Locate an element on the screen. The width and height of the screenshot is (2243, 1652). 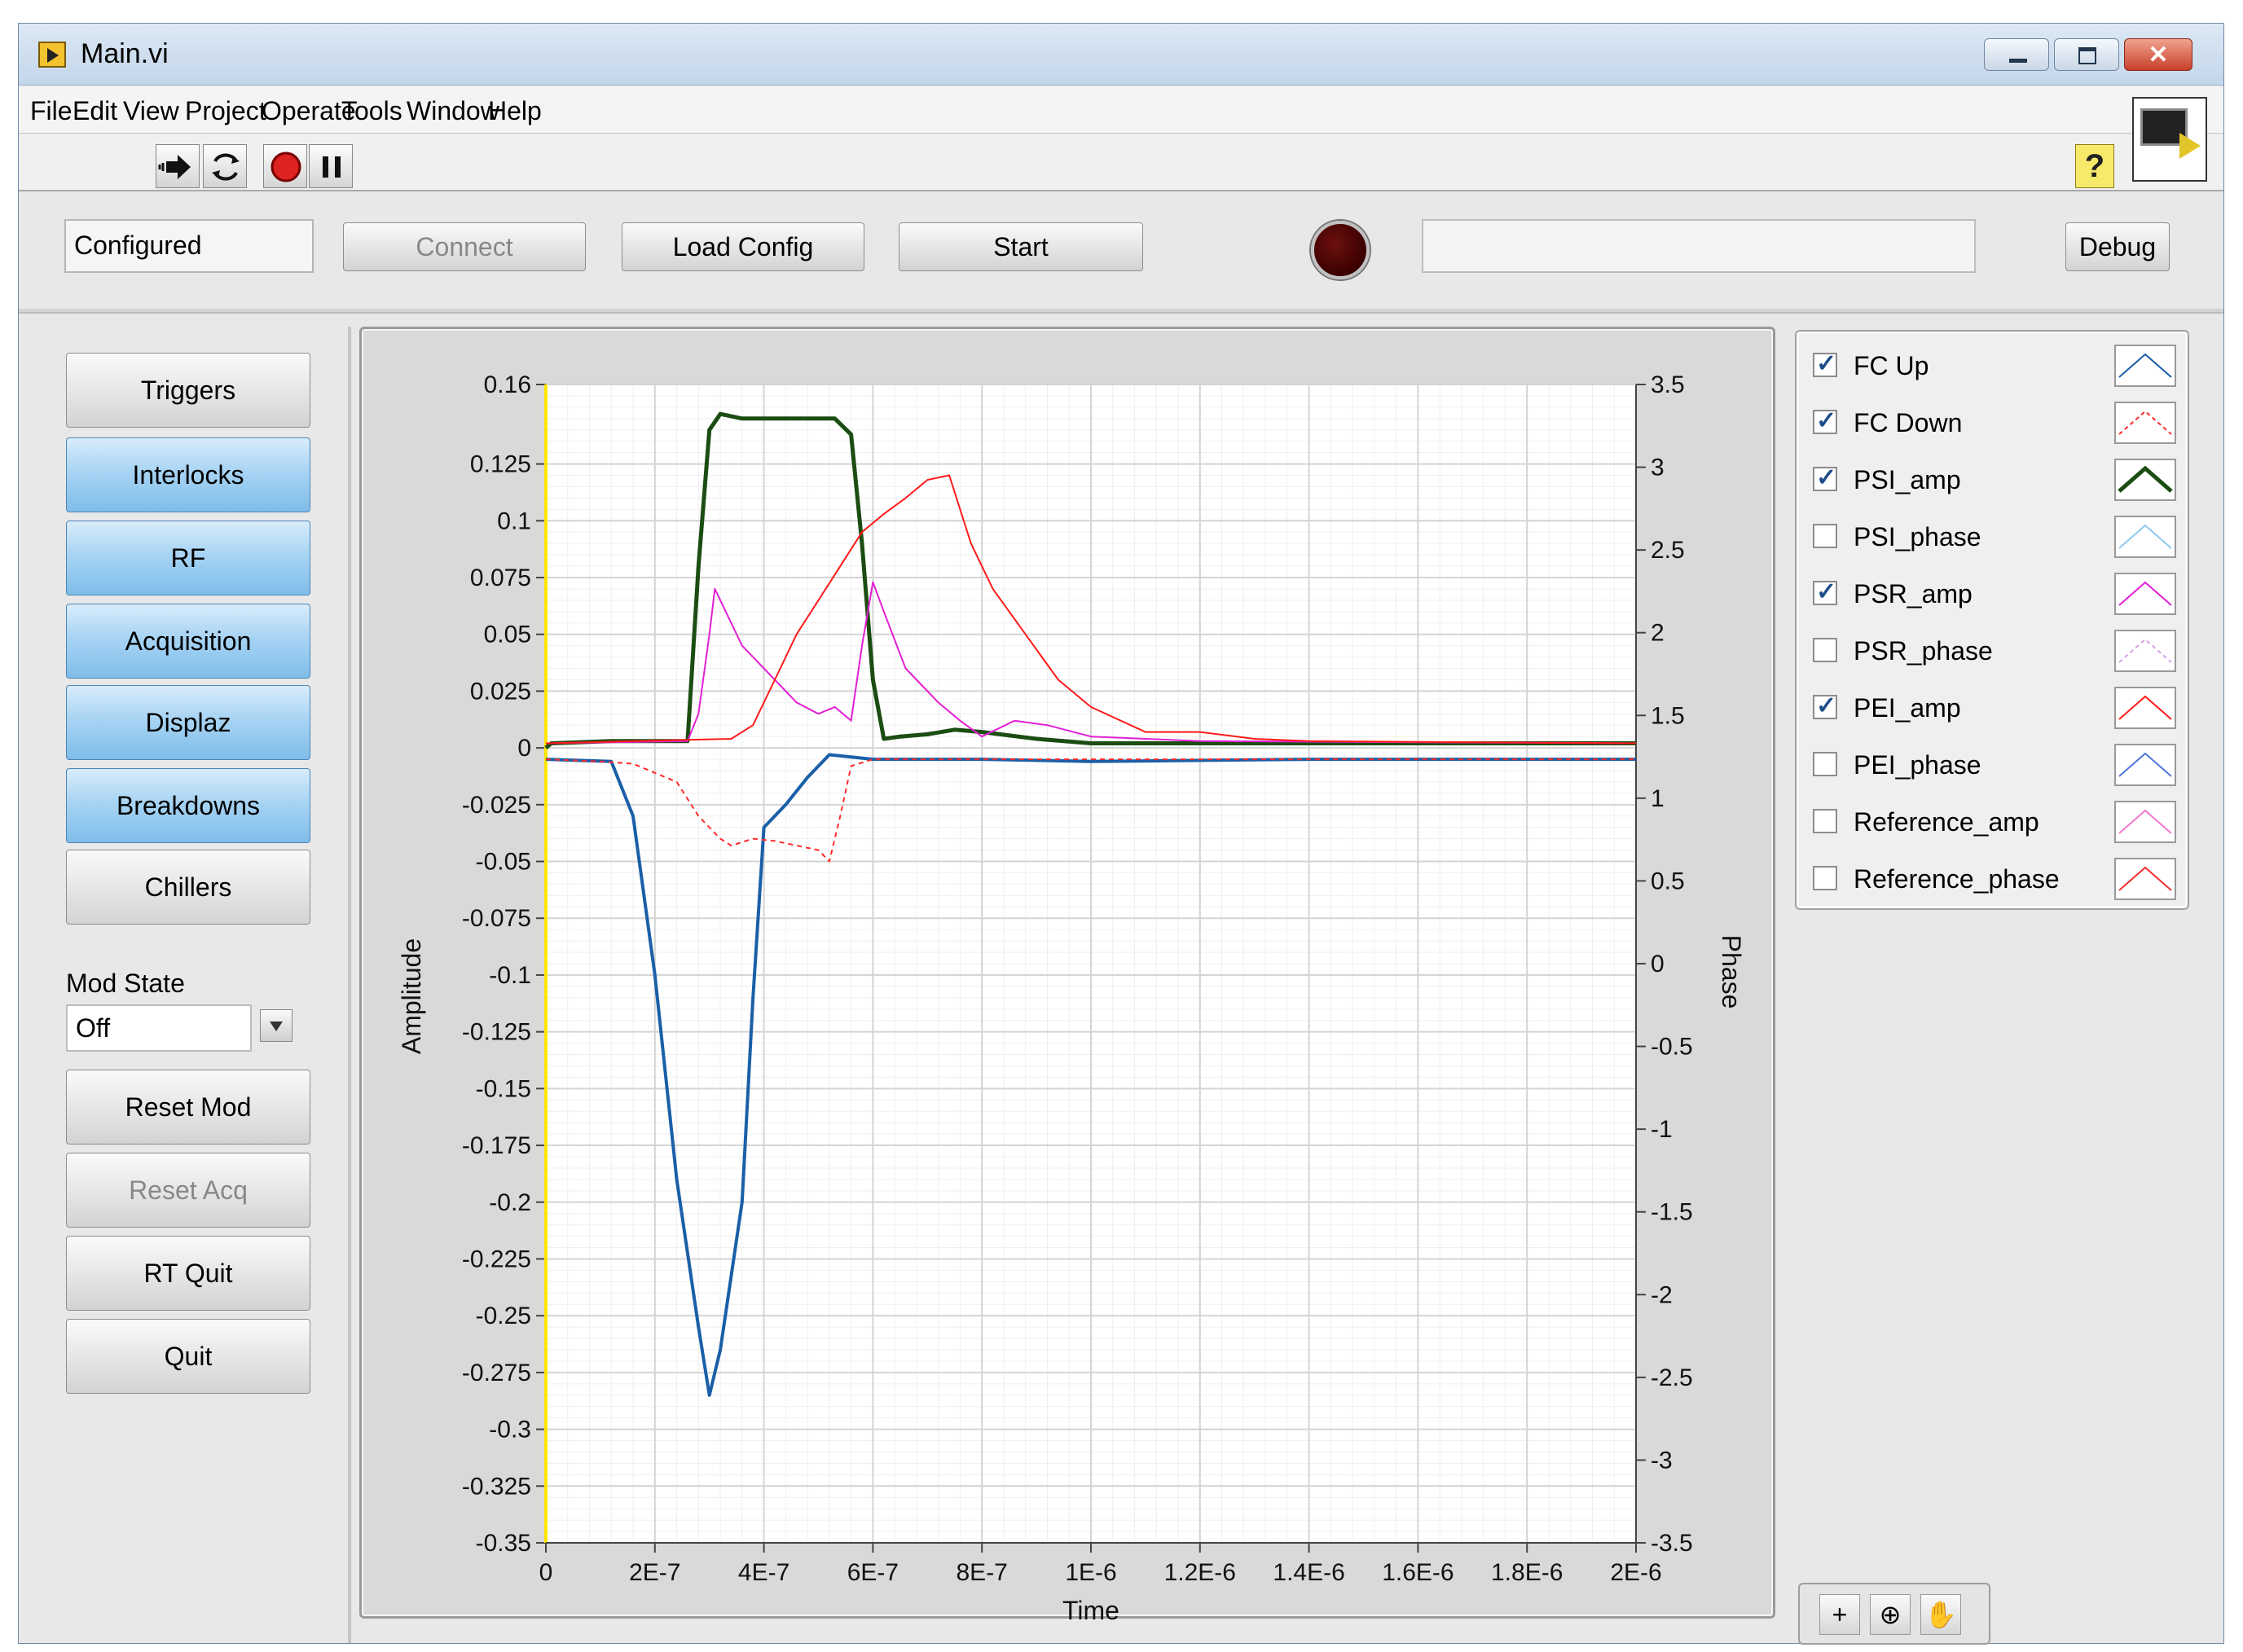
displaz-button: Displaz is located at coordinates (188, 722).